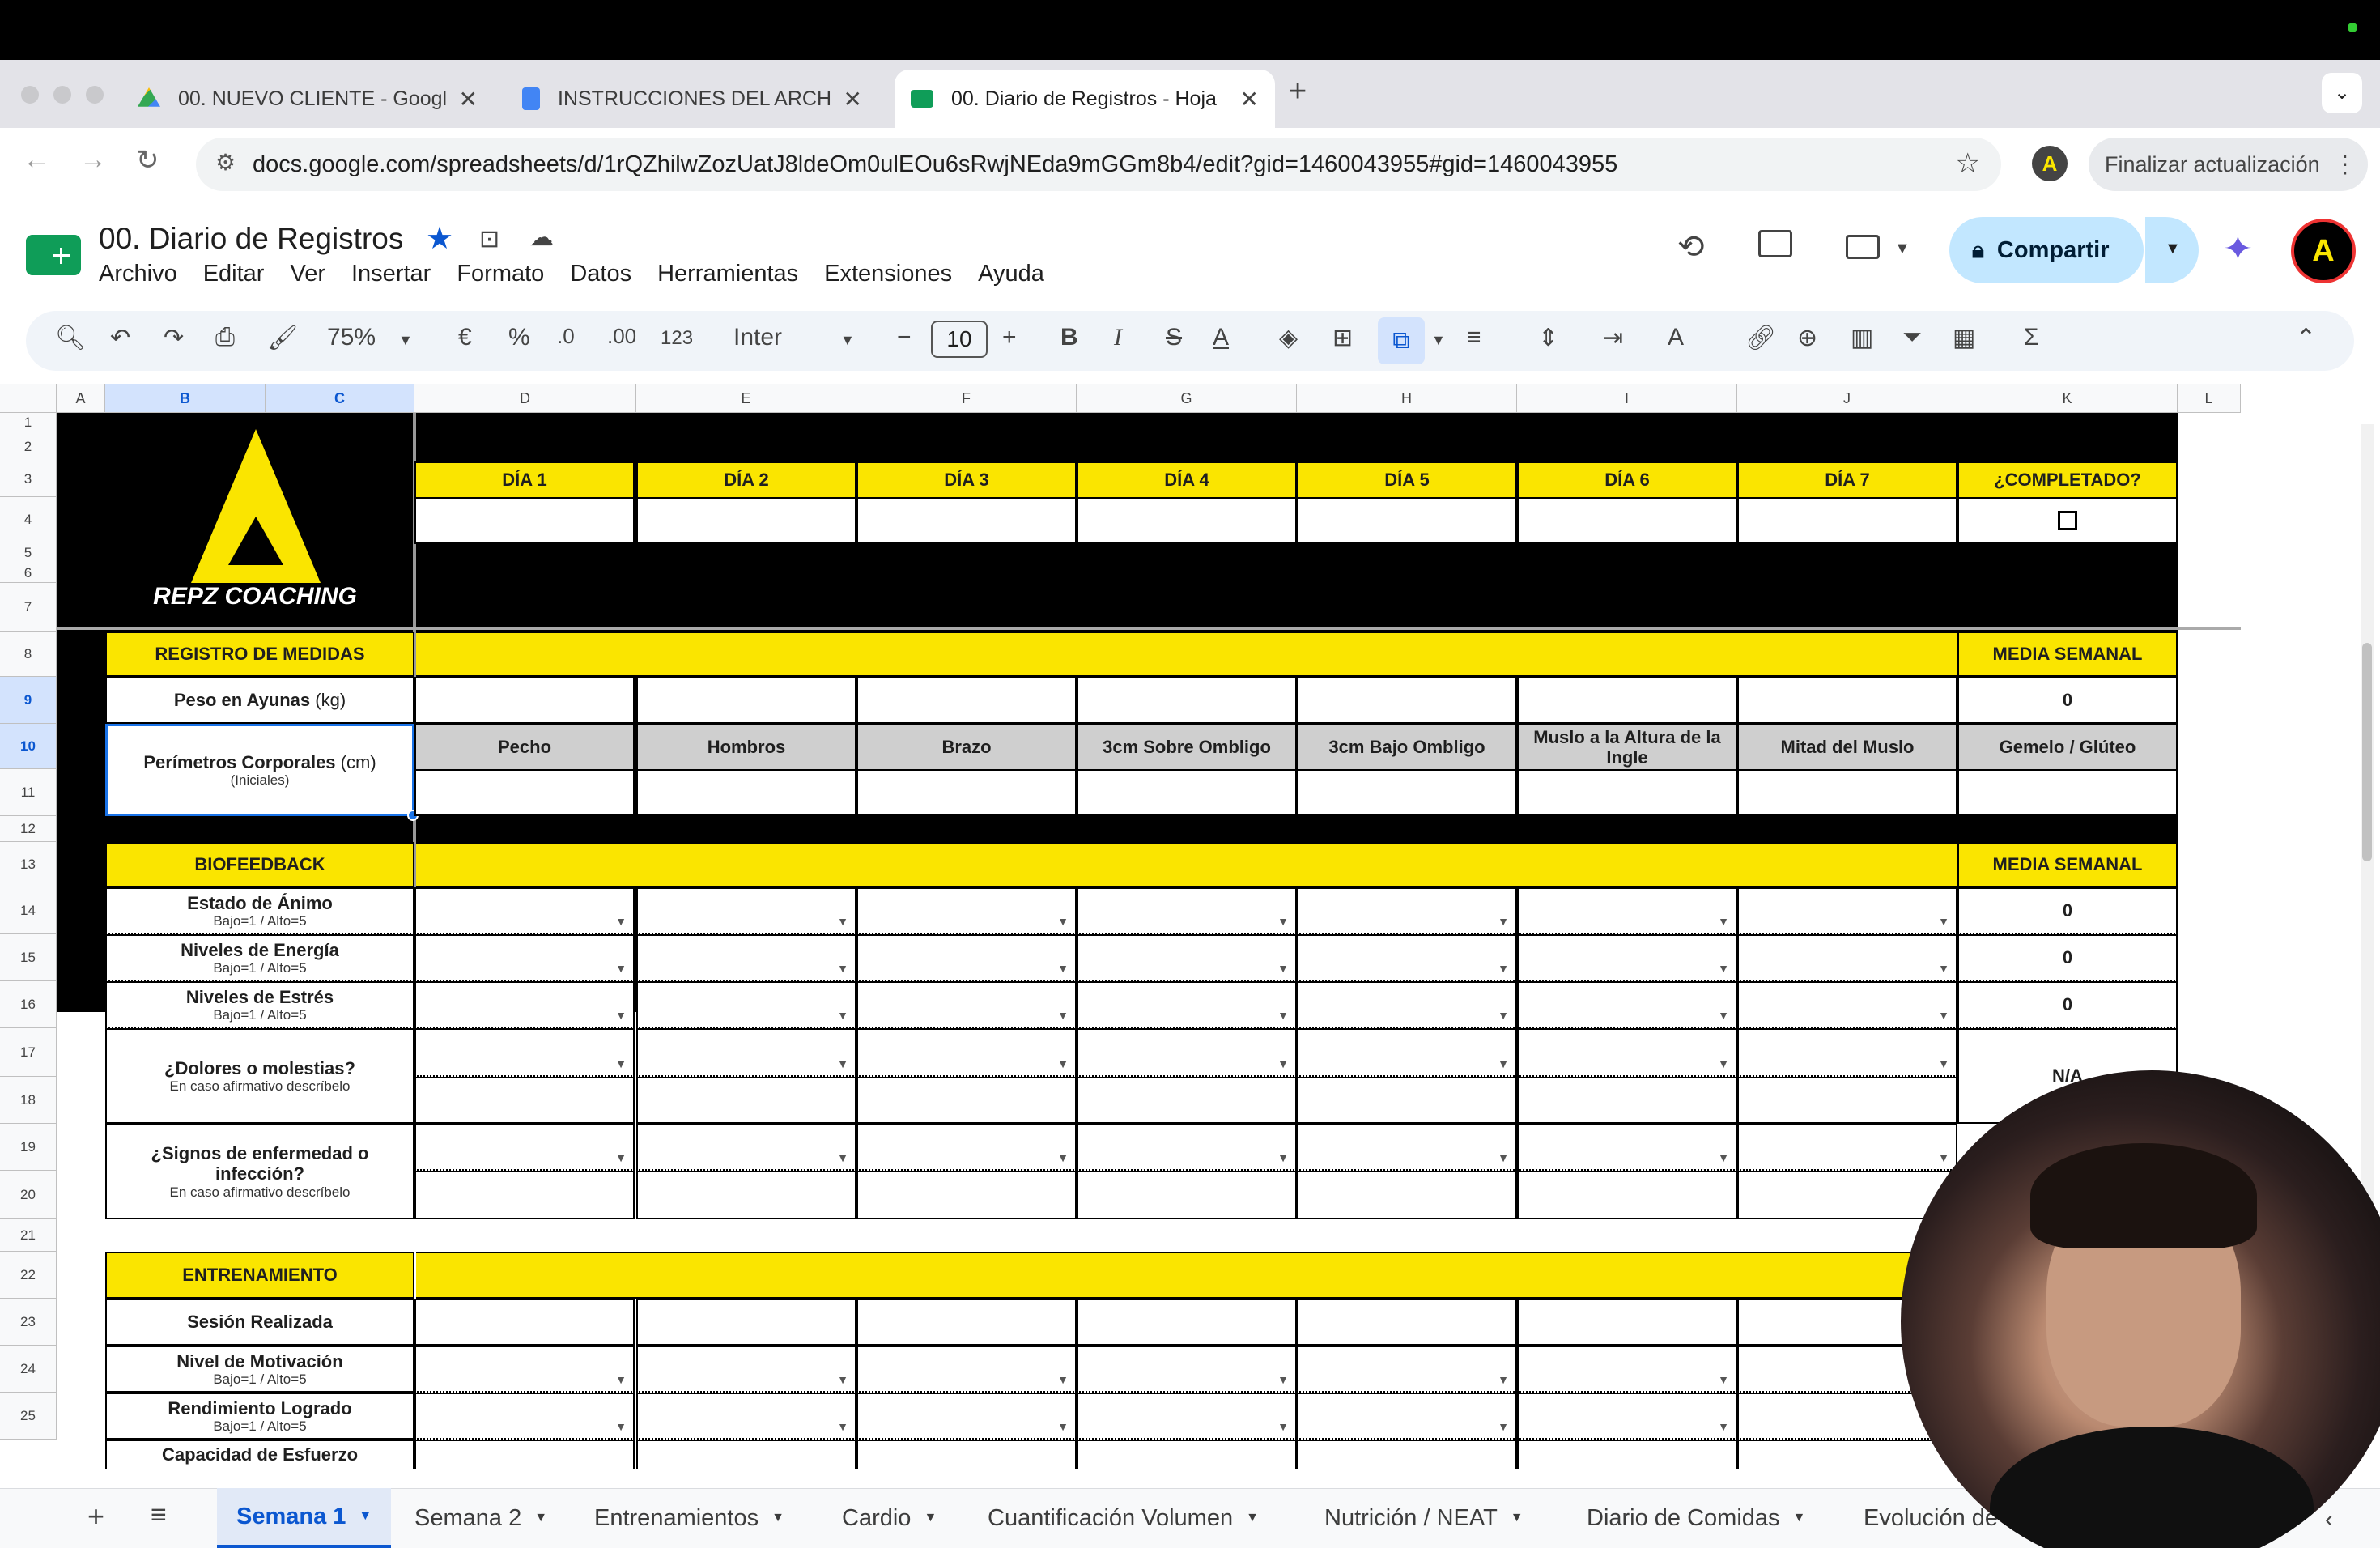 The width and height of the screenshot is (2380, 1548). What do you see at coordinates (259, 1417) in the screenshot?
I see `rendimiento-label-cell: Rendimiento Logrado Bajo=1 / Alto=5` at bounding box center [259, 1417].